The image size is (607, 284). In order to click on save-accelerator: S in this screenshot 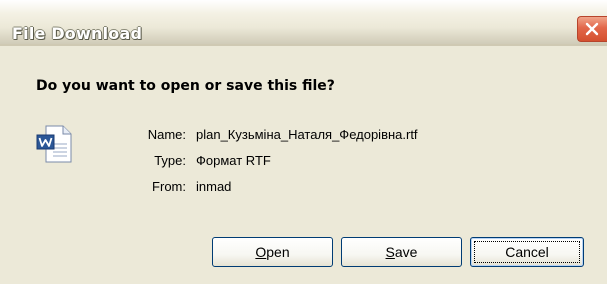, I will do `click(390, 252)`.